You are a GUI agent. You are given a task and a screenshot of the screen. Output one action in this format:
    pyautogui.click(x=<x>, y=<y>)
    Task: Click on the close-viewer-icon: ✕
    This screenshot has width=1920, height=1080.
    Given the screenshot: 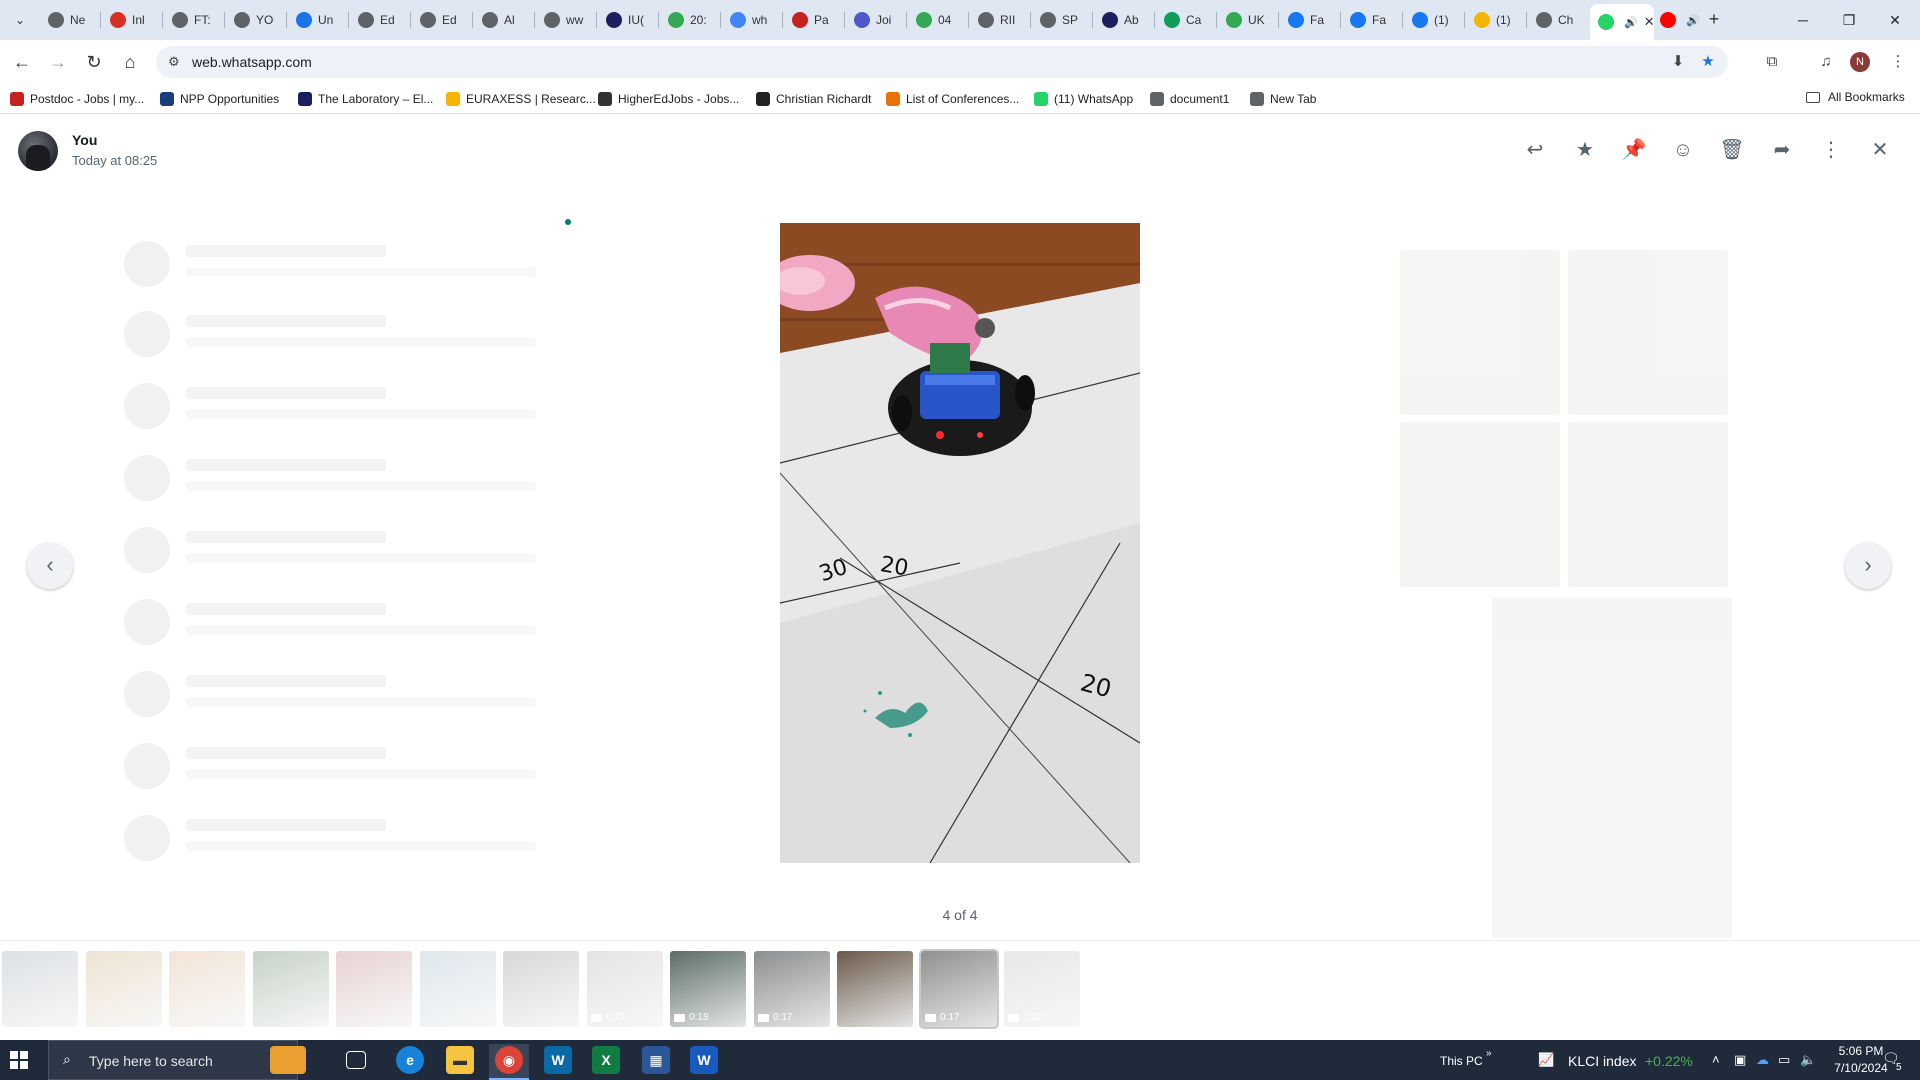 What is the action you would take?
    pyautogui.click(x=1880, y=150)
    